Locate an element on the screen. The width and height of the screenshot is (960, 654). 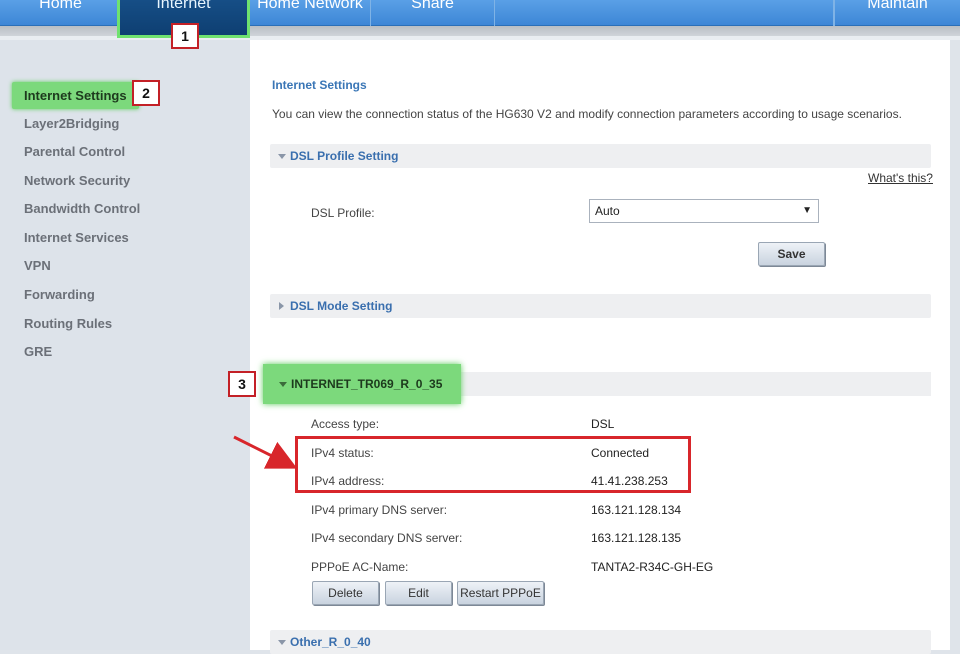
annotation-arrow is located at coordinates (265, 452).